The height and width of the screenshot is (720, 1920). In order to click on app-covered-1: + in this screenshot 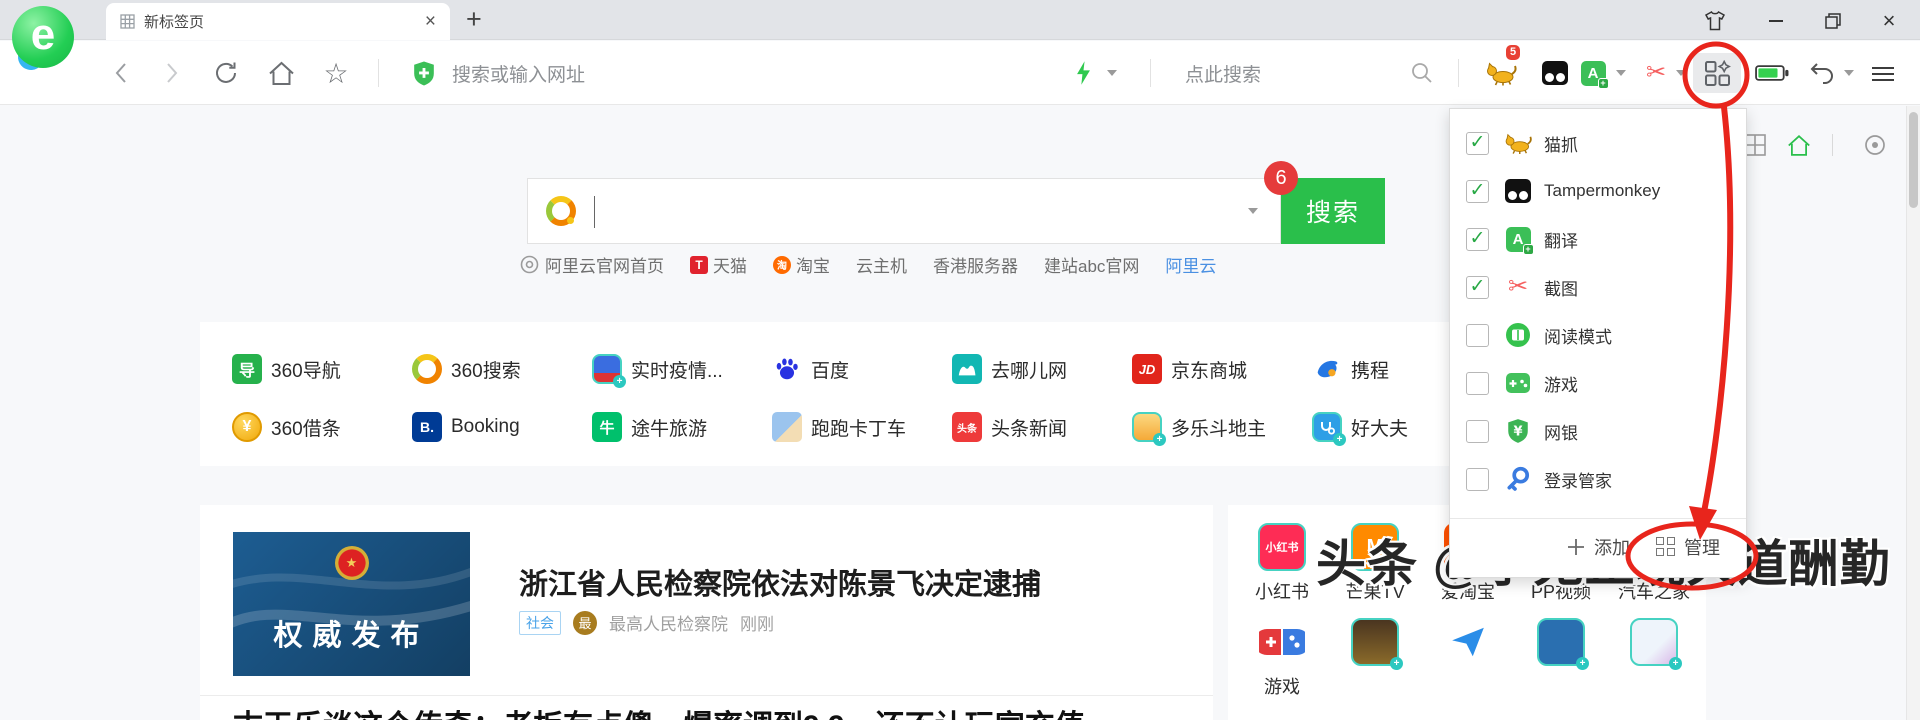, I will do `click(1375, 645)`.